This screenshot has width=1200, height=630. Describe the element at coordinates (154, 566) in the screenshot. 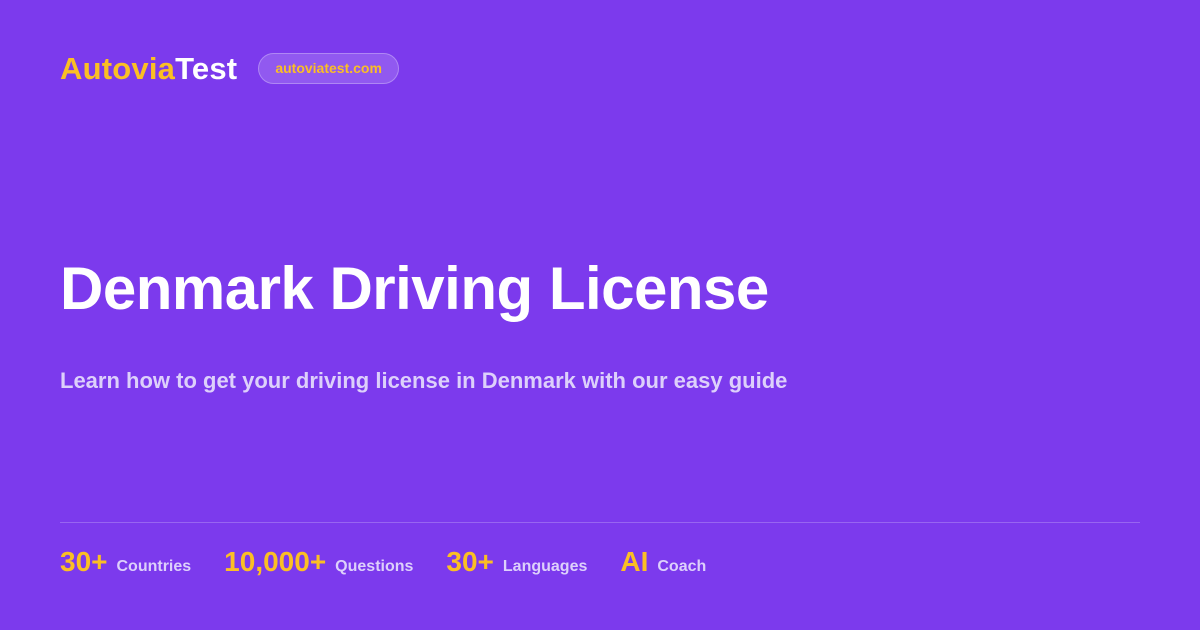

I see `stat-label: Countries` at that location.